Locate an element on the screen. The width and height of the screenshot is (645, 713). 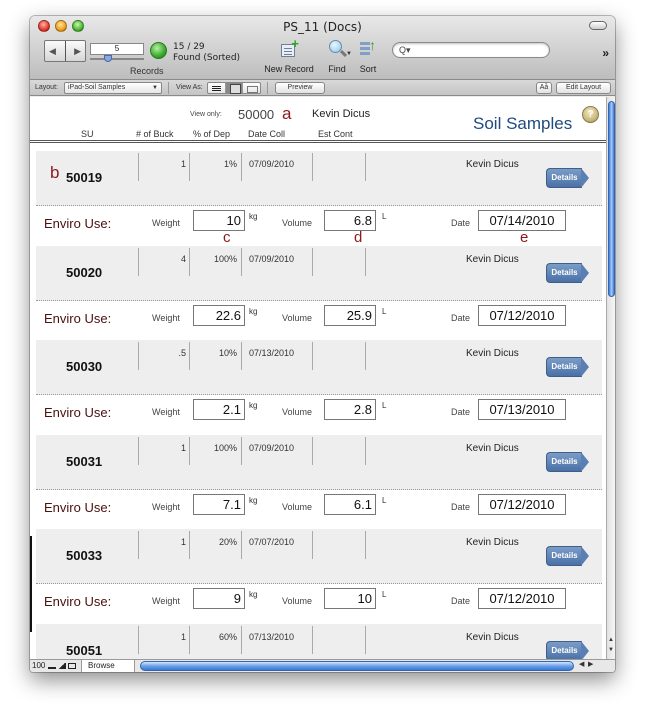
layout-select: iPad-Soil Samples ▼ is located at coordinates (113, 88).